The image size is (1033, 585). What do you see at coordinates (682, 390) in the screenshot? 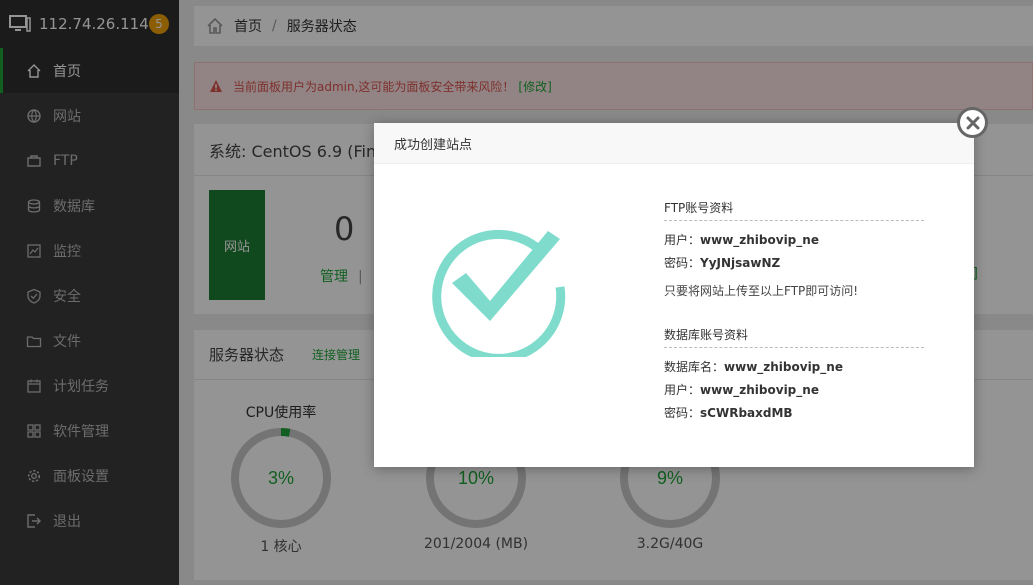
I see `db-user-label: 用户：` at bounding box center [682, 390].